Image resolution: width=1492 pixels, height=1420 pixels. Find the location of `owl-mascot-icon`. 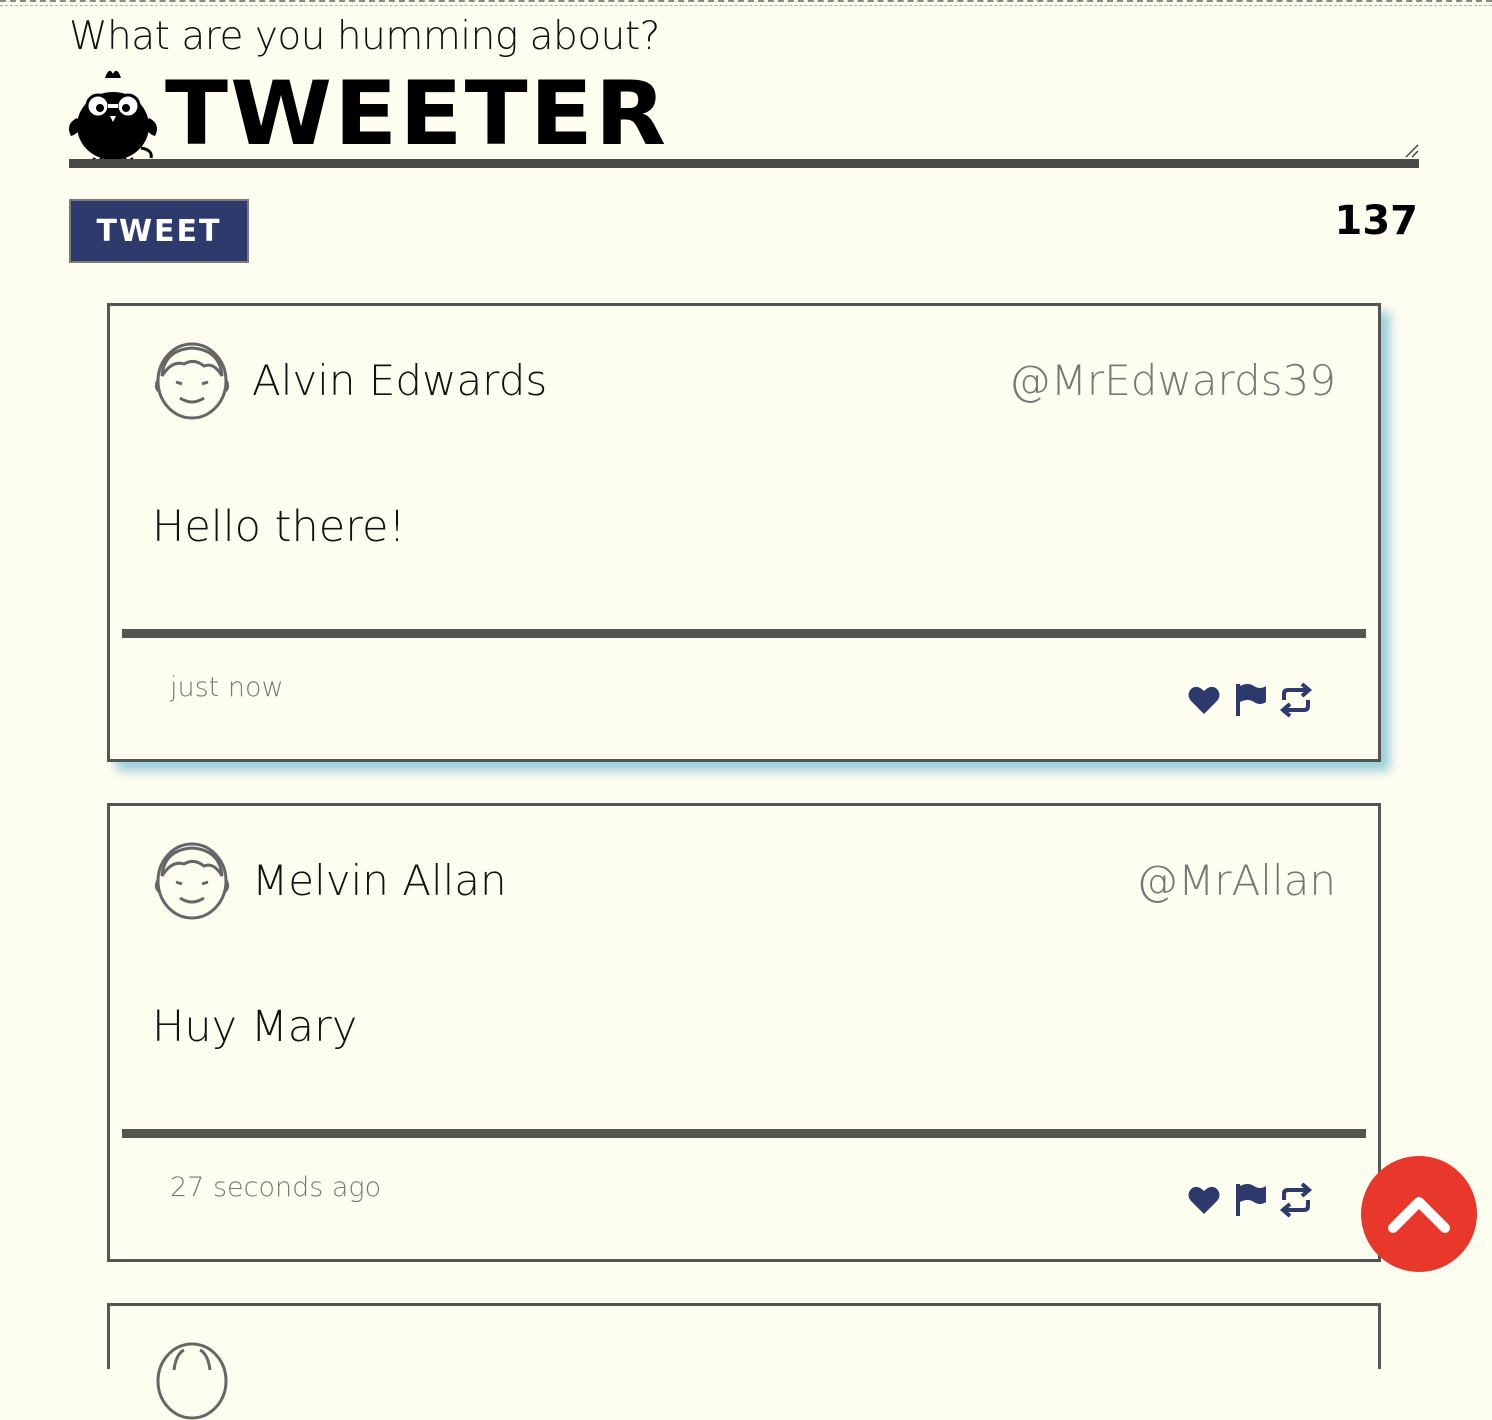

owl-mascot-icon is located at coordinates (113, 117).